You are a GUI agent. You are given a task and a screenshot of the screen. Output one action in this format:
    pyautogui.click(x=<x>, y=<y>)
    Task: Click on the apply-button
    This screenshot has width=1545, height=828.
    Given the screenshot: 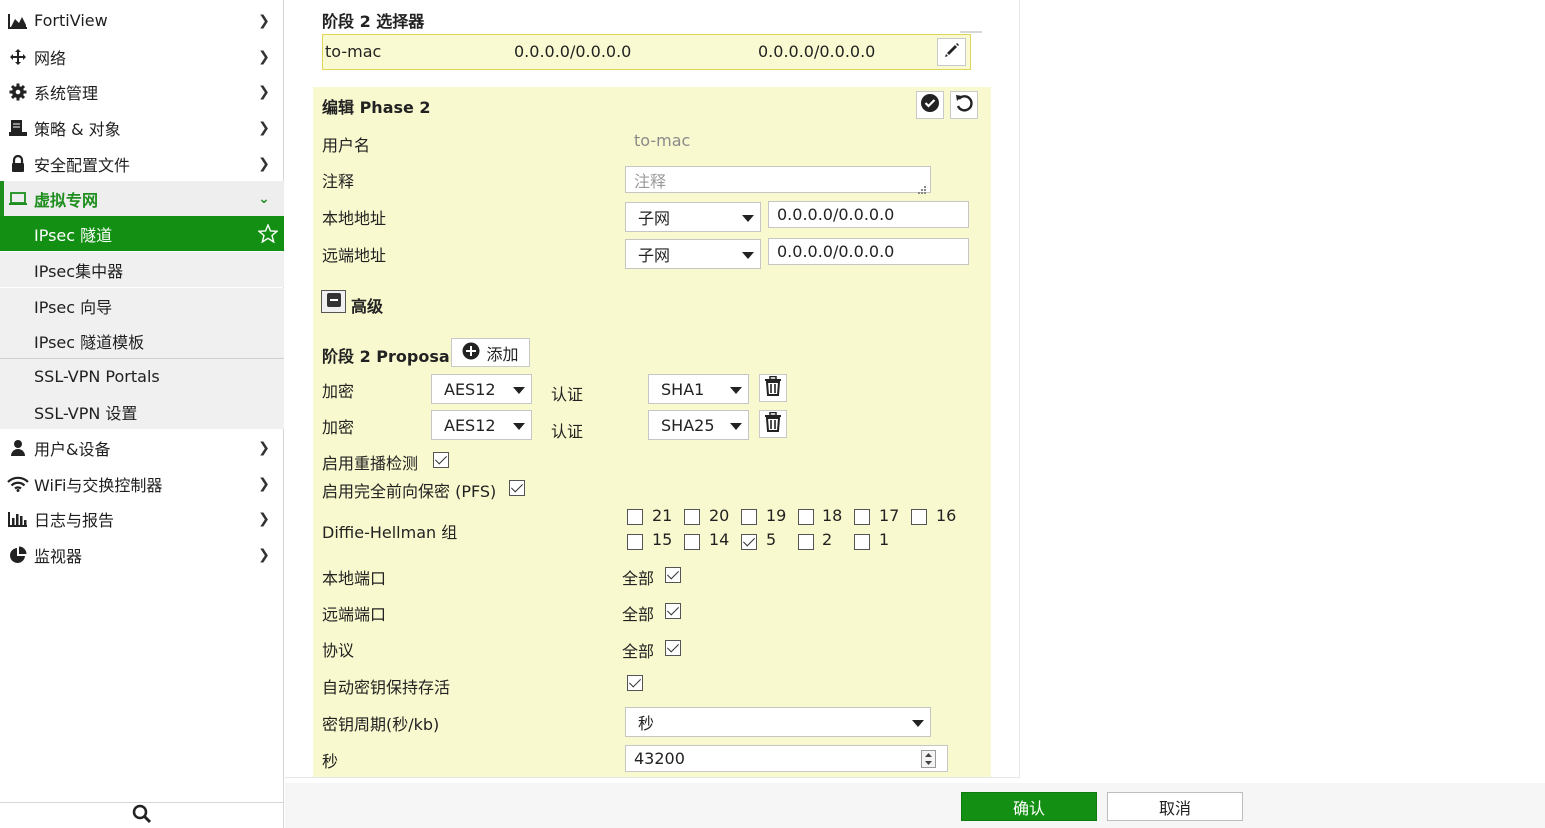 What is the action you would take?
    pyautogui.click(x=930, y=105)
    